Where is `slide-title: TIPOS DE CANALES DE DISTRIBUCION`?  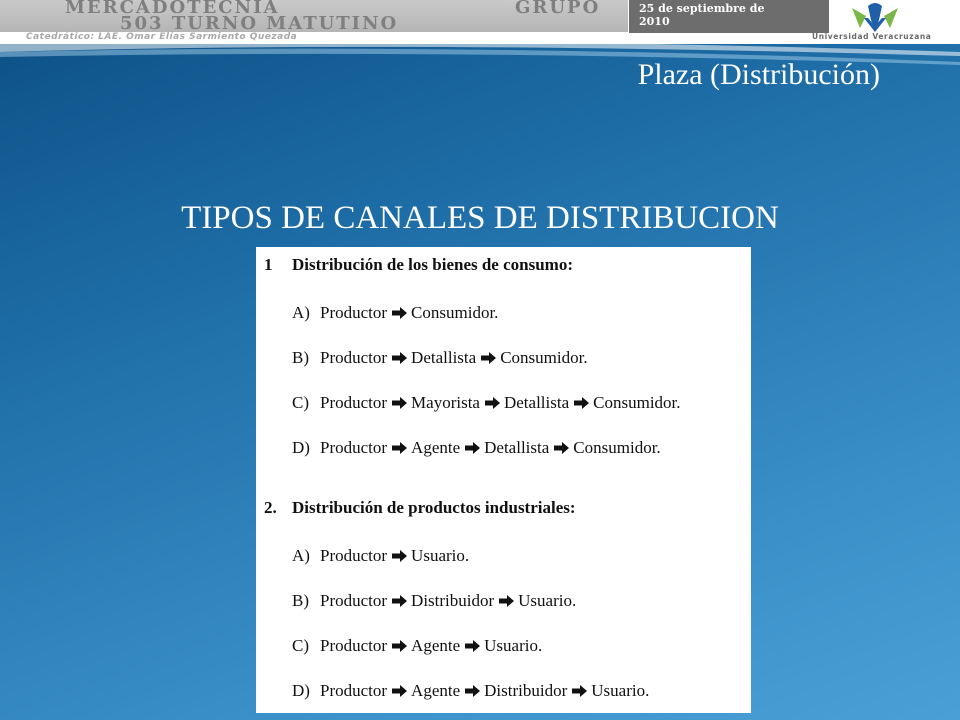 slide-title: TIPOS DE CANALES DE DISTRIBUCION is located at coordinates (480, 218).